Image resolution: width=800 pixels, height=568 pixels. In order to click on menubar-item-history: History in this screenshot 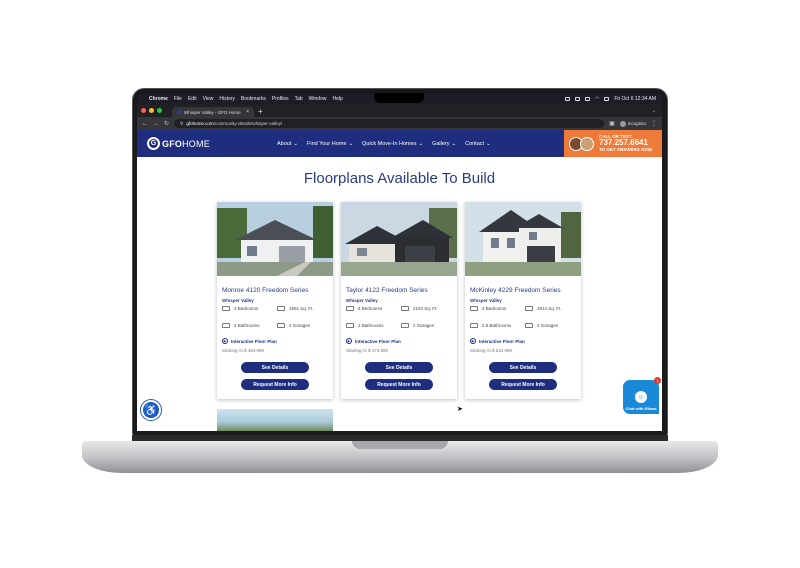, I will do `click(227, 99)`.